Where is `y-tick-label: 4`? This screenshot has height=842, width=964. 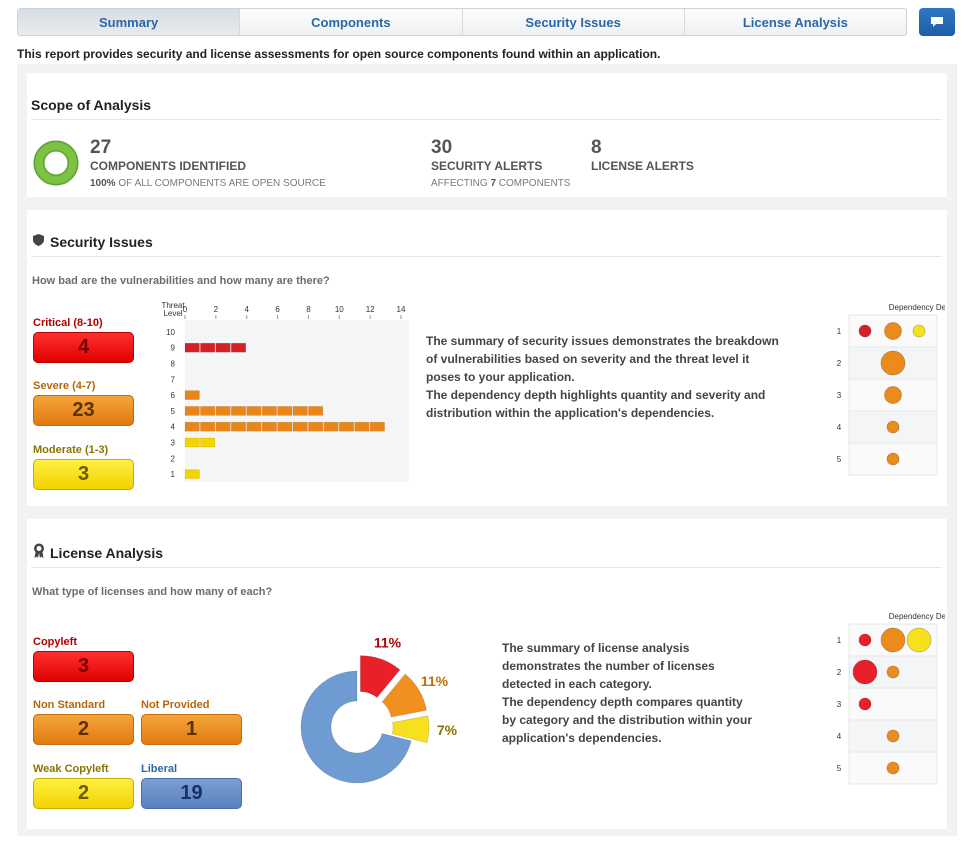 y-tick-label: 4 is located at coordinates (173, 427).